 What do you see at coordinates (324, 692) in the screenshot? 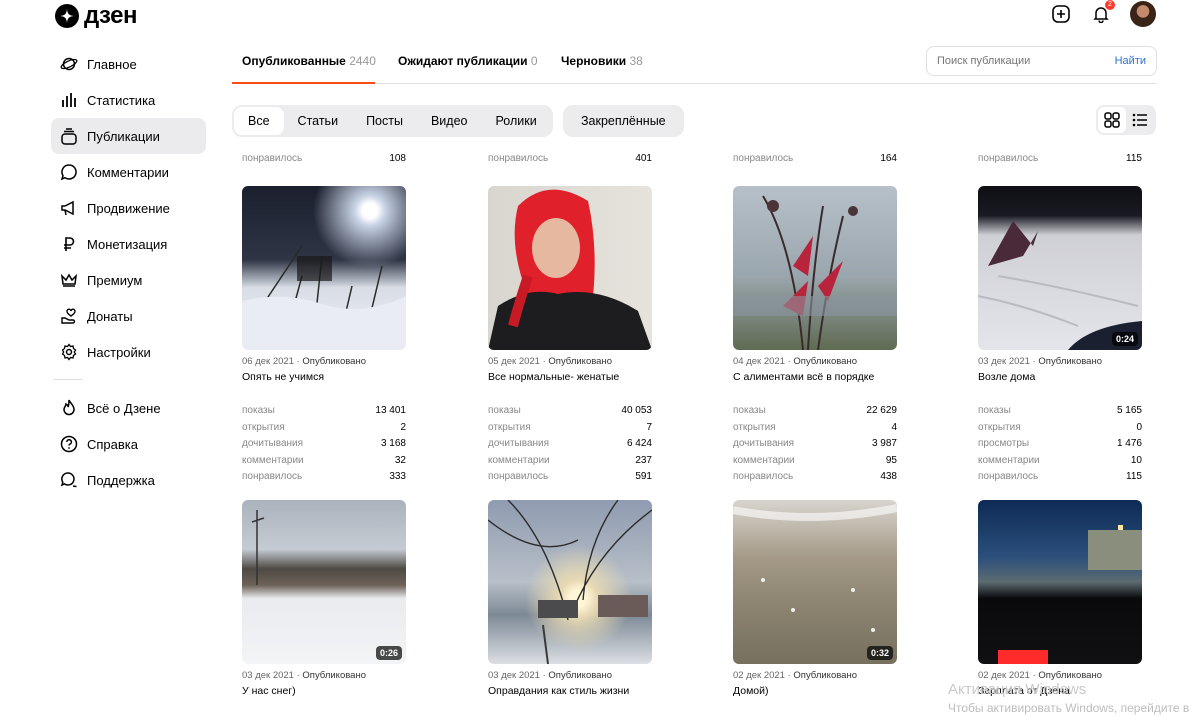
I see `publication-title: У нас снег)` at bounding box center [324, 692].